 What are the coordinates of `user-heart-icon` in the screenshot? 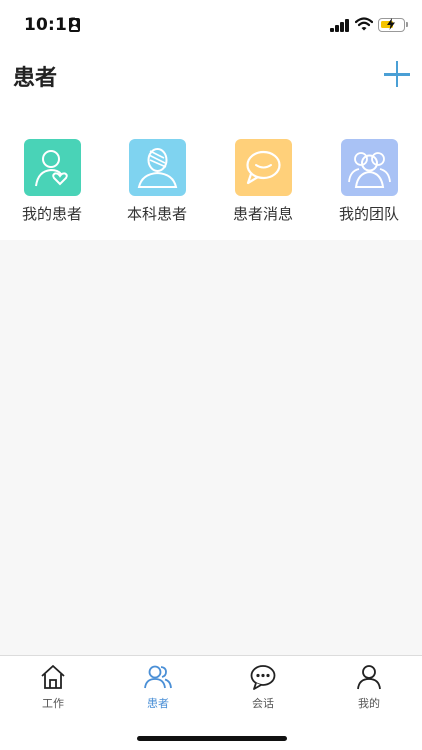 It's located at (52, 167).